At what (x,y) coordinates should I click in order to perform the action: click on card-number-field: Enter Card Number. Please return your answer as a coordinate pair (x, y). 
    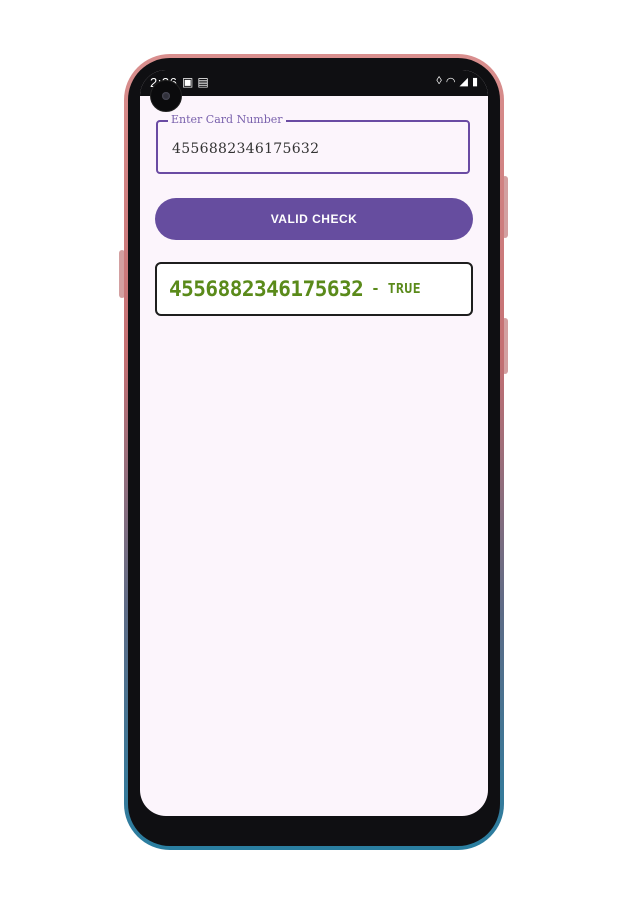
    Looking at the image, I should click on (313, 143).